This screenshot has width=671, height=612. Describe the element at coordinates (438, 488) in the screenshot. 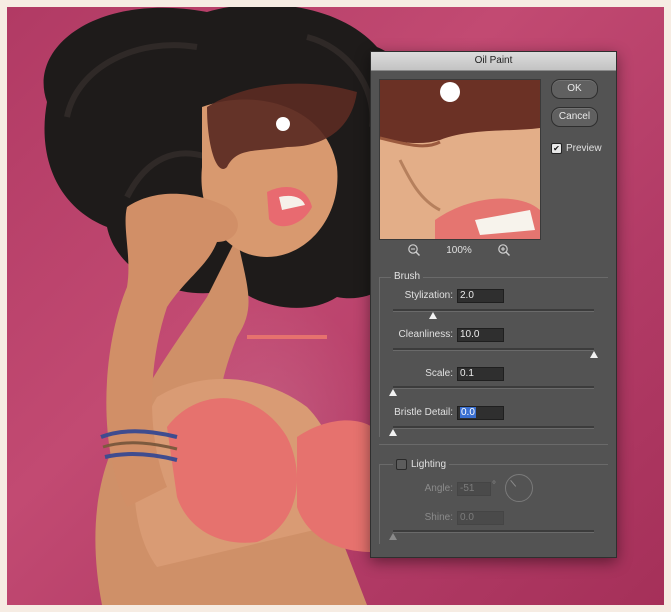

I see `angle-label: Angle:` at that location.